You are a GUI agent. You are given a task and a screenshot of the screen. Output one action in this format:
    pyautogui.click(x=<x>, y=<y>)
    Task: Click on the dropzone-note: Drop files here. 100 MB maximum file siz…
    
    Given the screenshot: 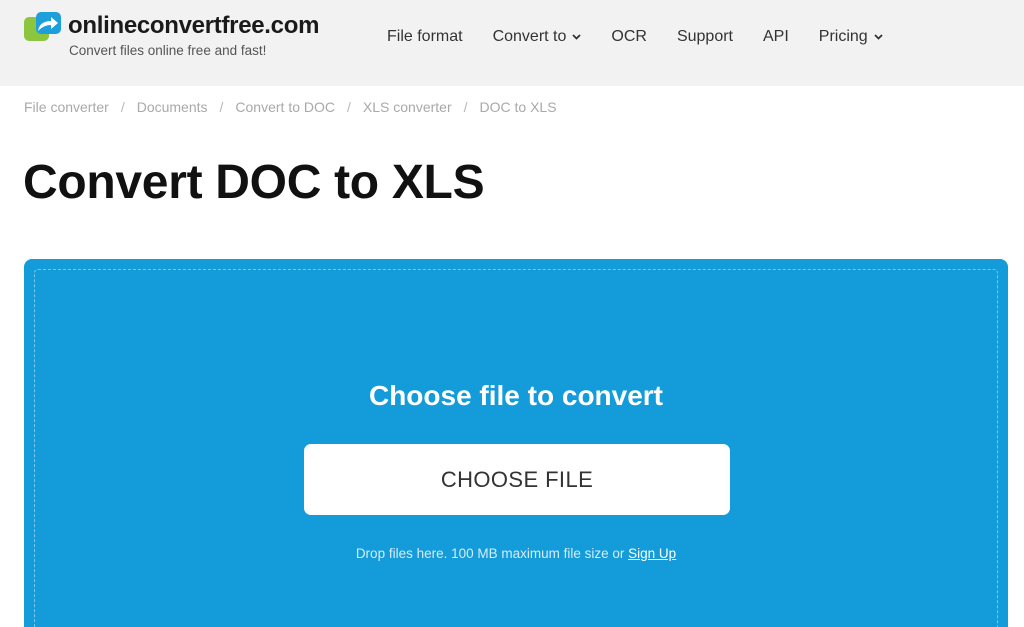 What is the action you would take?
    pyautogui.click(x=516, y=553)
    